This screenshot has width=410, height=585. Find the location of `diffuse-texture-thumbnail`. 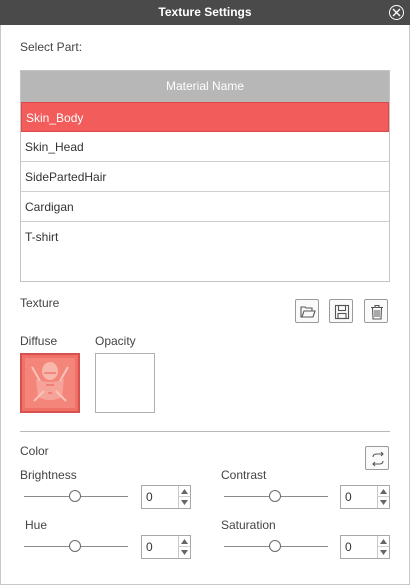

diffuse-texture-thumbnail is located at coordinates (50, 383).